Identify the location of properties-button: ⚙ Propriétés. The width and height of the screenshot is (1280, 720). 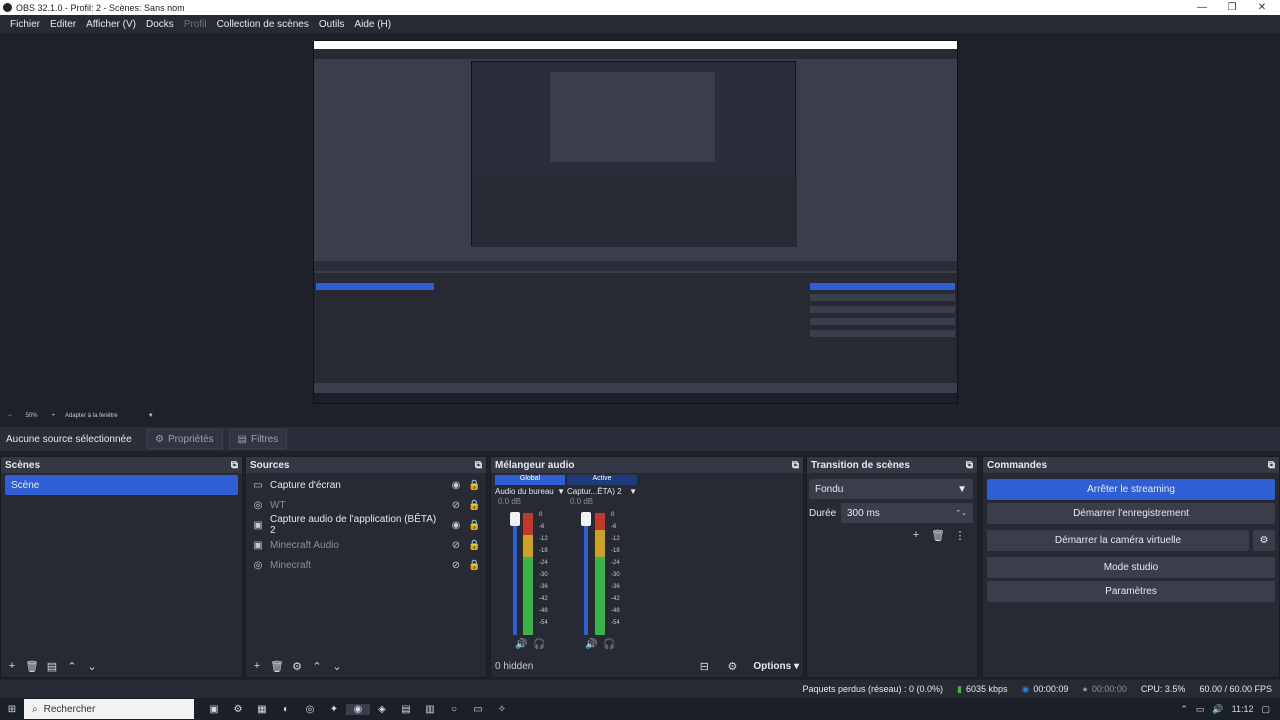
(184, 439).